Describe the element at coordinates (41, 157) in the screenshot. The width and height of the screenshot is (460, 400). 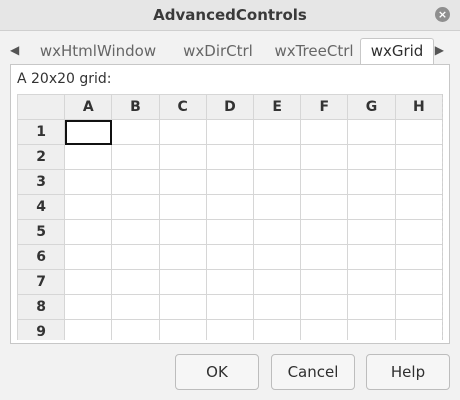
I see `row-header: 2` at that location.